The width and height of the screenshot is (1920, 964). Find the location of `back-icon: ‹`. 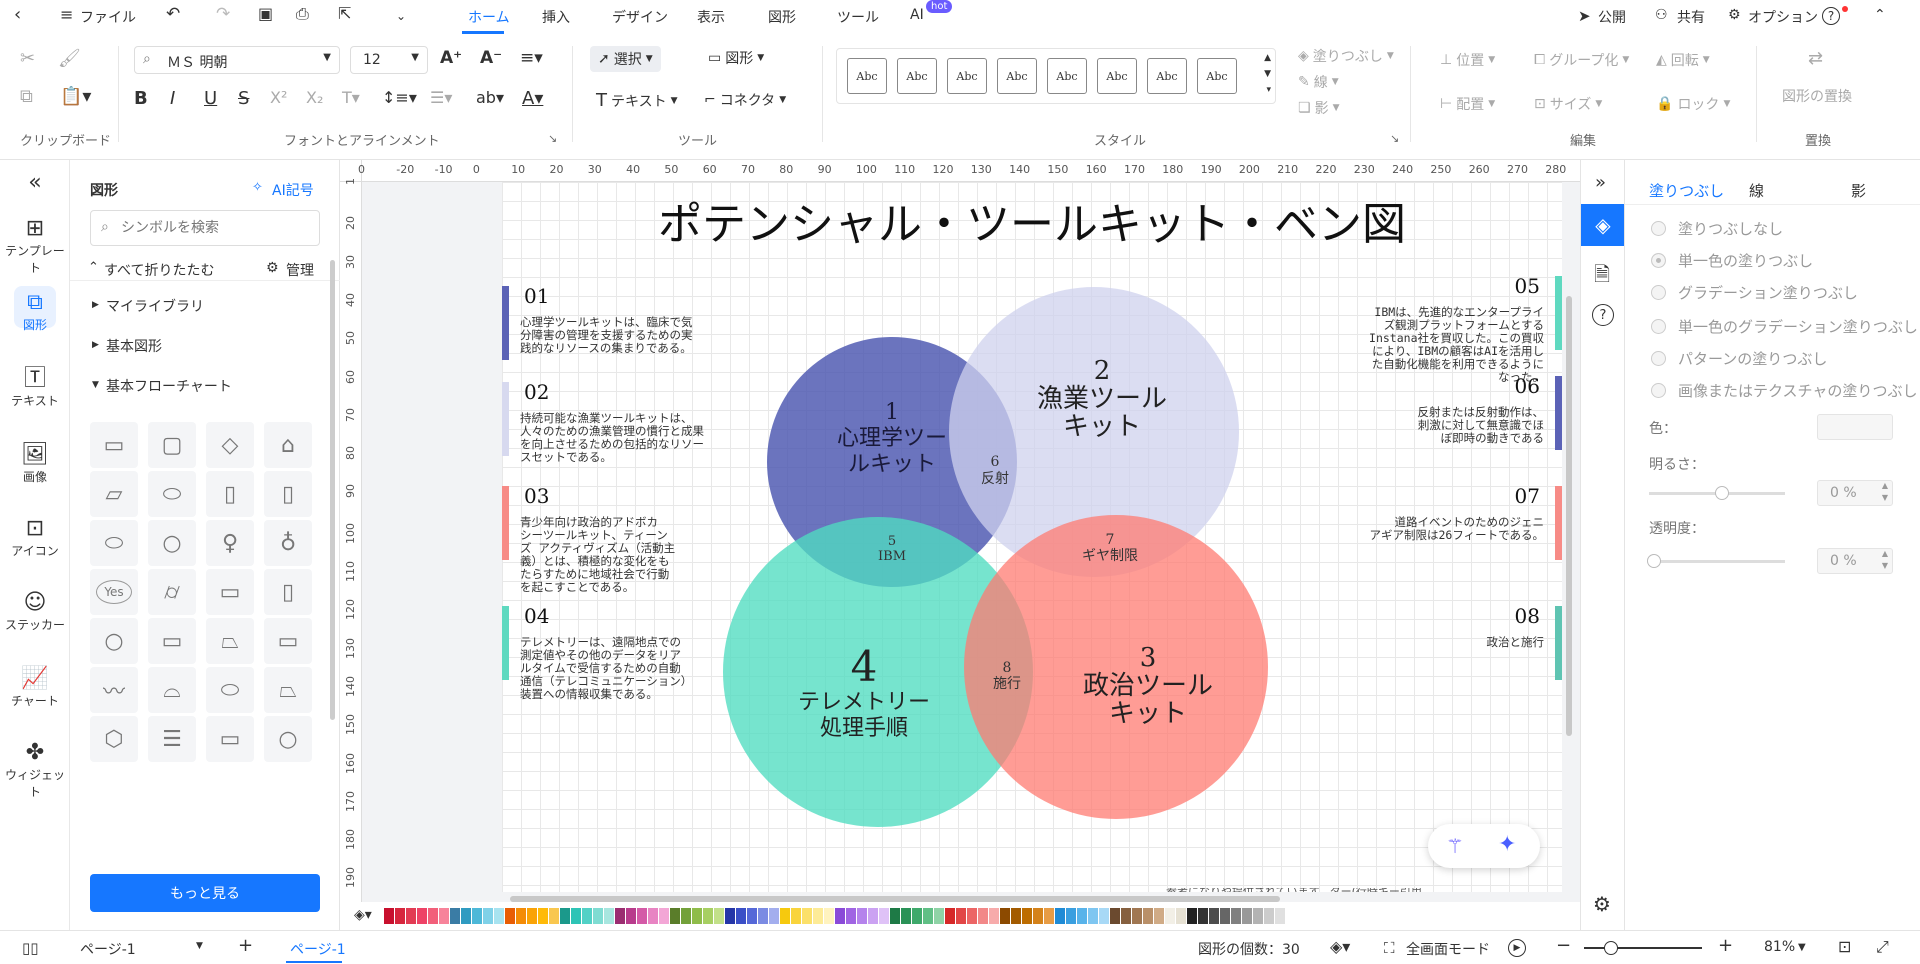

back-icon: ‹ is located at coordinates (17, 14).